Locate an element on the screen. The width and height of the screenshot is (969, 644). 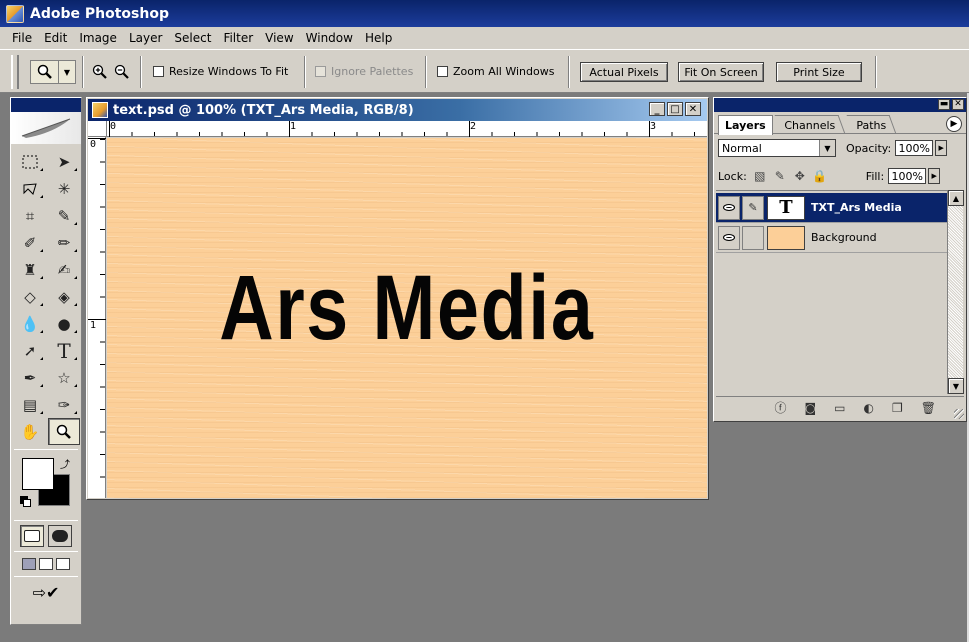
zoom-tool-icon is located at coordinates (64, 431).